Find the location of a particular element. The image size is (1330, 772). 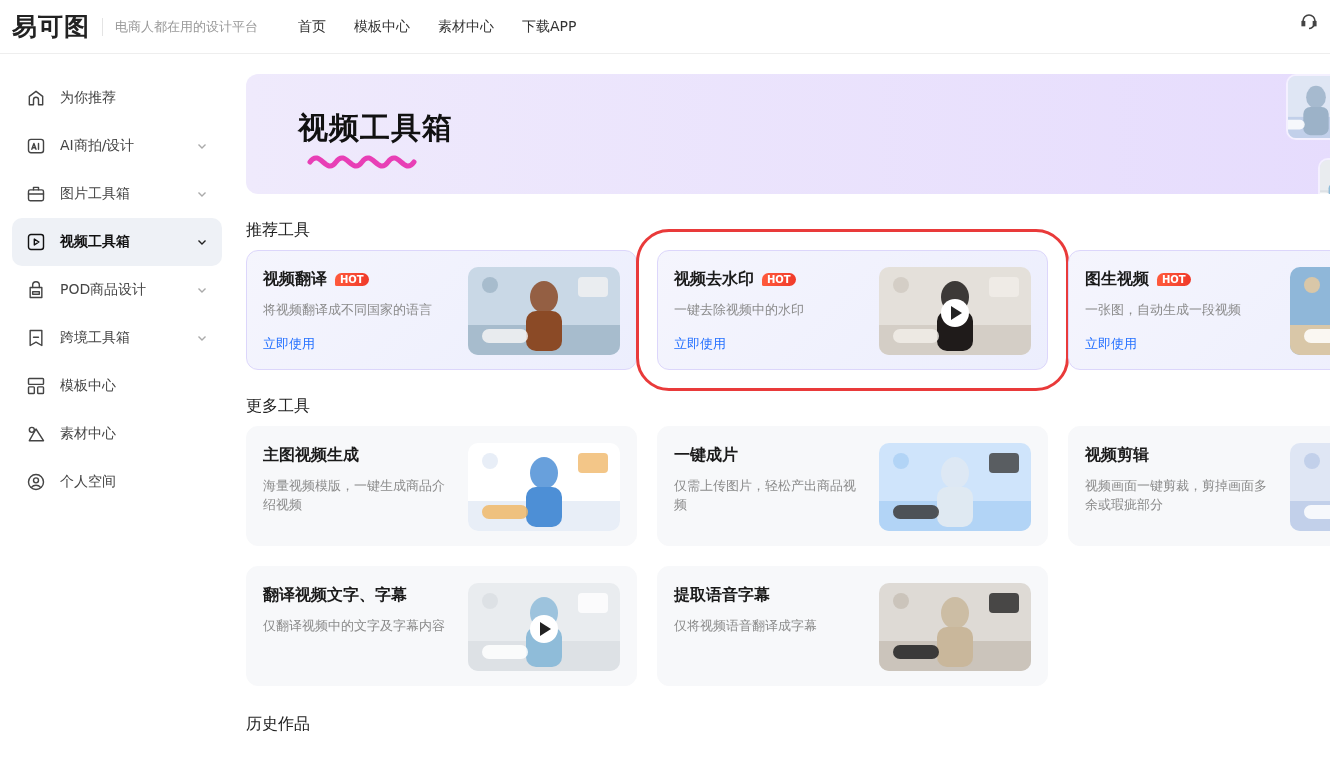

sidebar-item: 为你推荐 is located at coordinates (117, 98).